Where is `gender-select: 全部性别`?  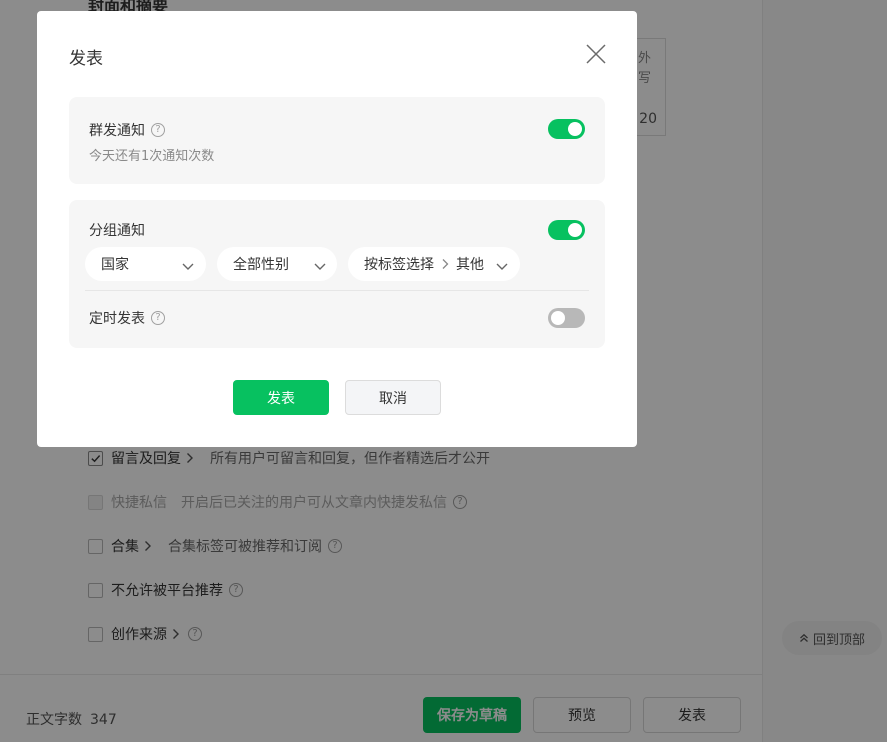
gender-select: 全部性别 is located at coordinates (277, 264).